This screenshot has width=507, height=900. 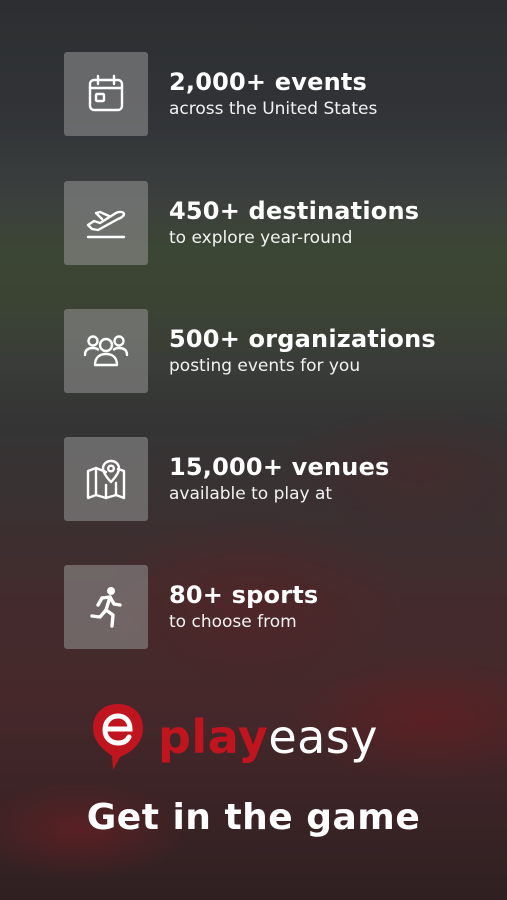 I want to click on feature-text: 2,000+ events across the United States, so click(x=273, y=94).